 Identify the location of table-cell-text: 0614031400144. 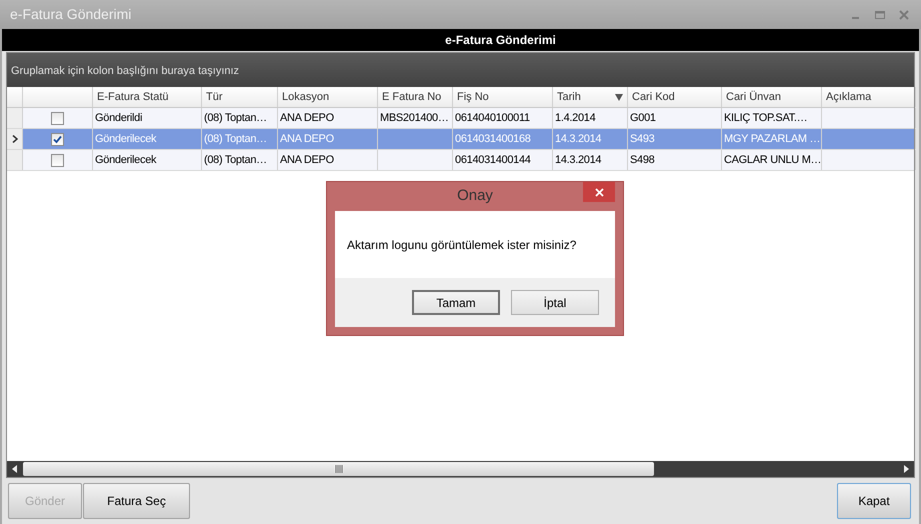
(493, 160).